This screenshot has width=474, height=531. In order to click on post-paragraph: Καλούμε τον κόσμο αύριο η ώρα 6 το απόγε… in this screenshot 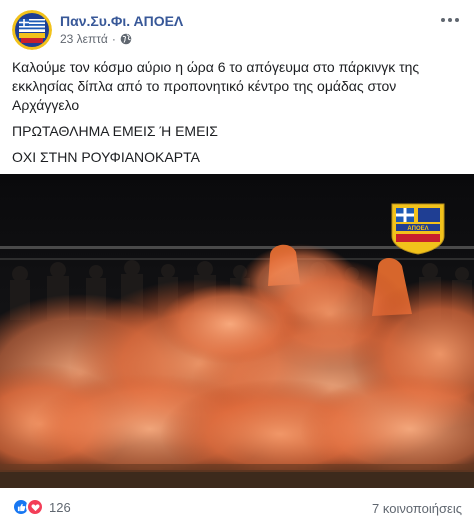, I will do `click(216, 86)`.